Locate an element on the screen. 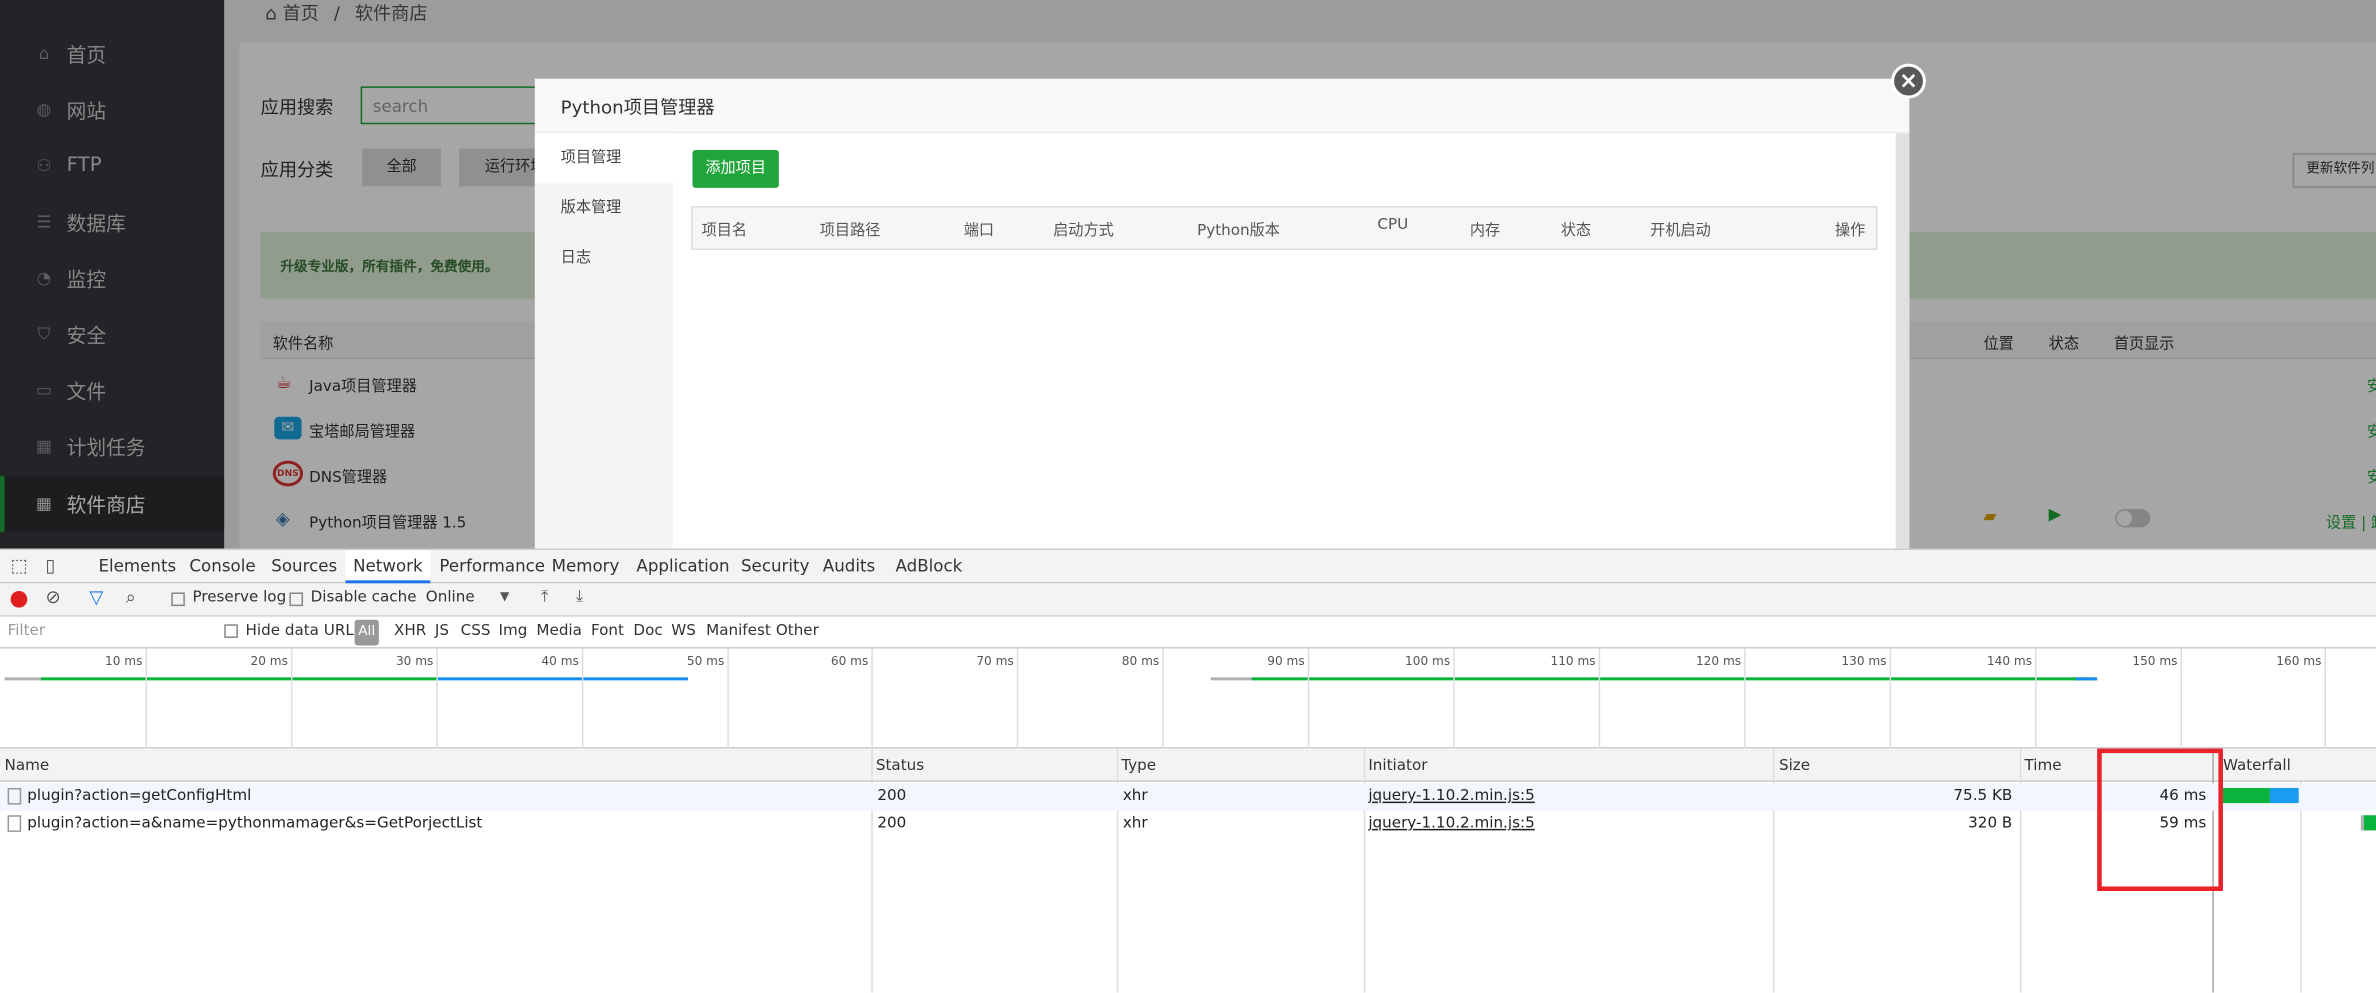 This screenshot has height=993, width=2376. request-name: plugin?action=getConfigHtml is located at coordinates (139, 796).